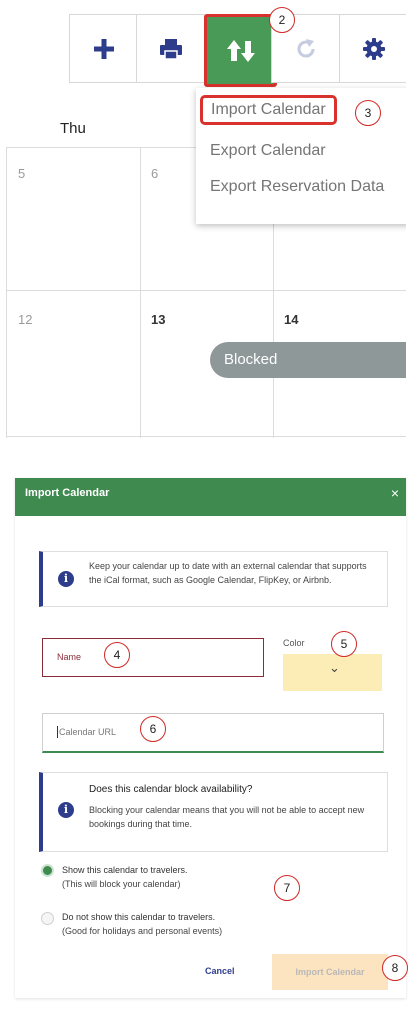 Image resolution: width=417 pixels, height=1011 pixels. Describe the element at coordinates (73, 128) in the screenshot. I see `day-header-thu: Thu` at that location.